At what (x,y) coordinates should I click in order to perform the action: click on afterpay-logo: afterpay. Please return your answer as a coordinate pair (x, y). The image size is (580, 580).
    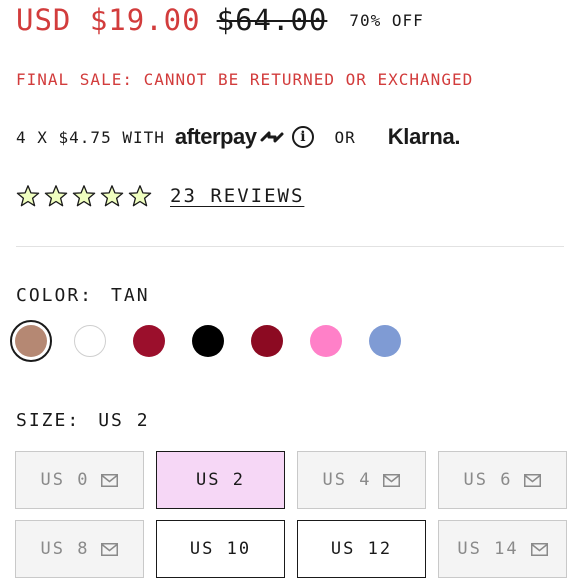
    Looking at the image, I should click on (231, 137).